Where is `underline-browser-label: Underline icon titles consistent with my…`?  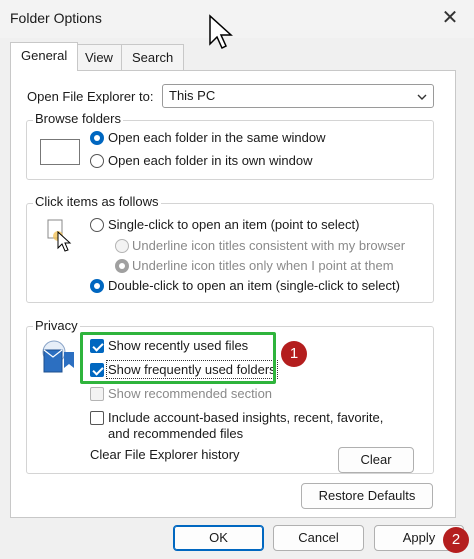
underline-browser-label: Underline icon titles consistent with my… is located at coordinates (269, 245).